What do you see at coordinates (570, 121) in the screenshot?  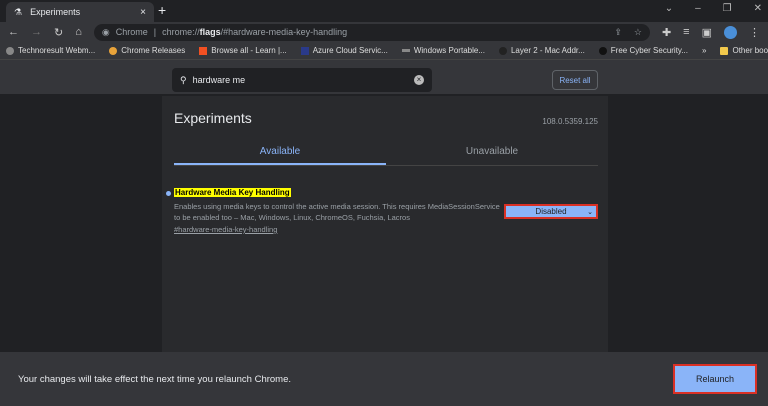 I see `version-label: 108.0.5359.125` at bounding box center [570, 121].